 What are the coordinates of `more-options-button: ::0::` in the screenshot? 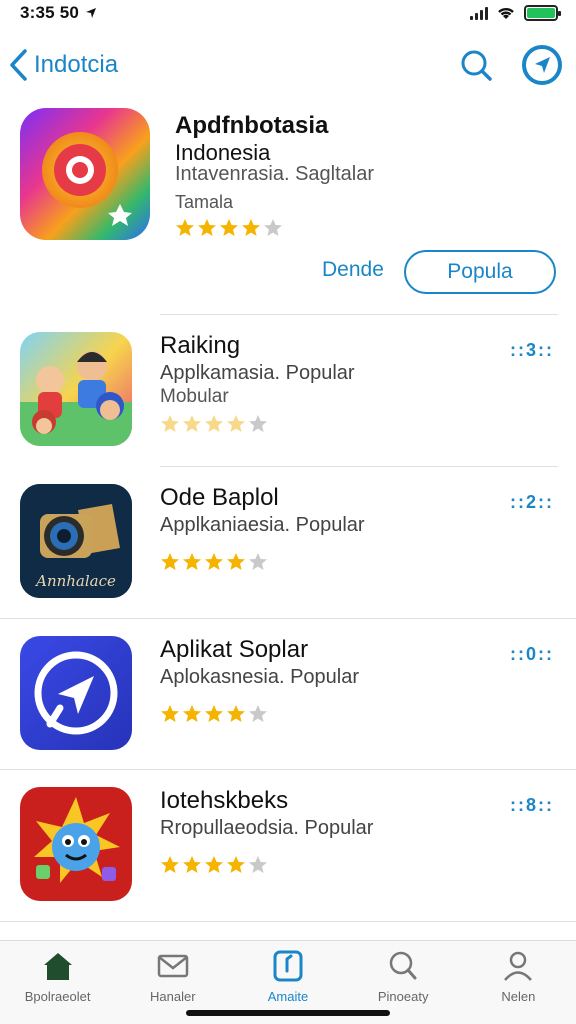 It's located at (532, 654).